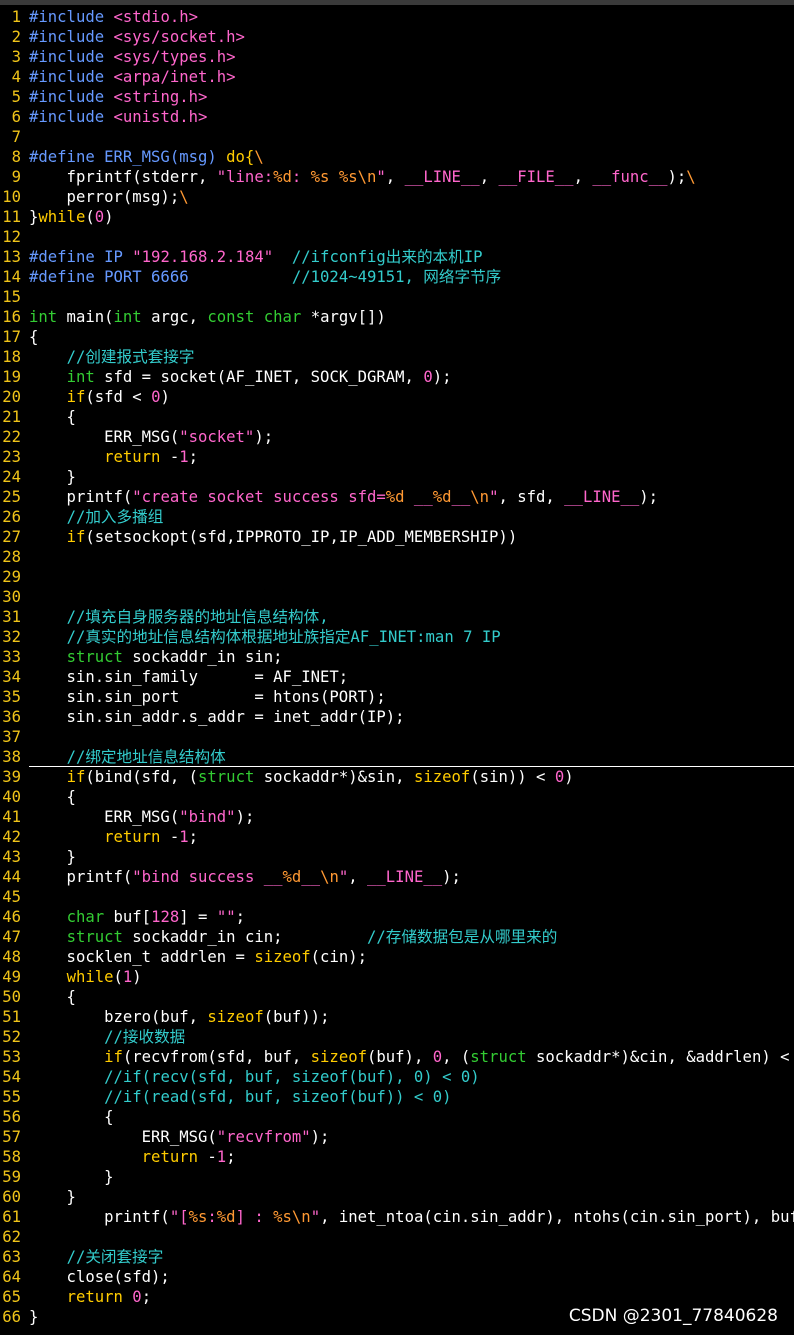 This screenshot has width=794, height=1335. I want to click on code-text: //创建报式套接字, so click(112, 357).